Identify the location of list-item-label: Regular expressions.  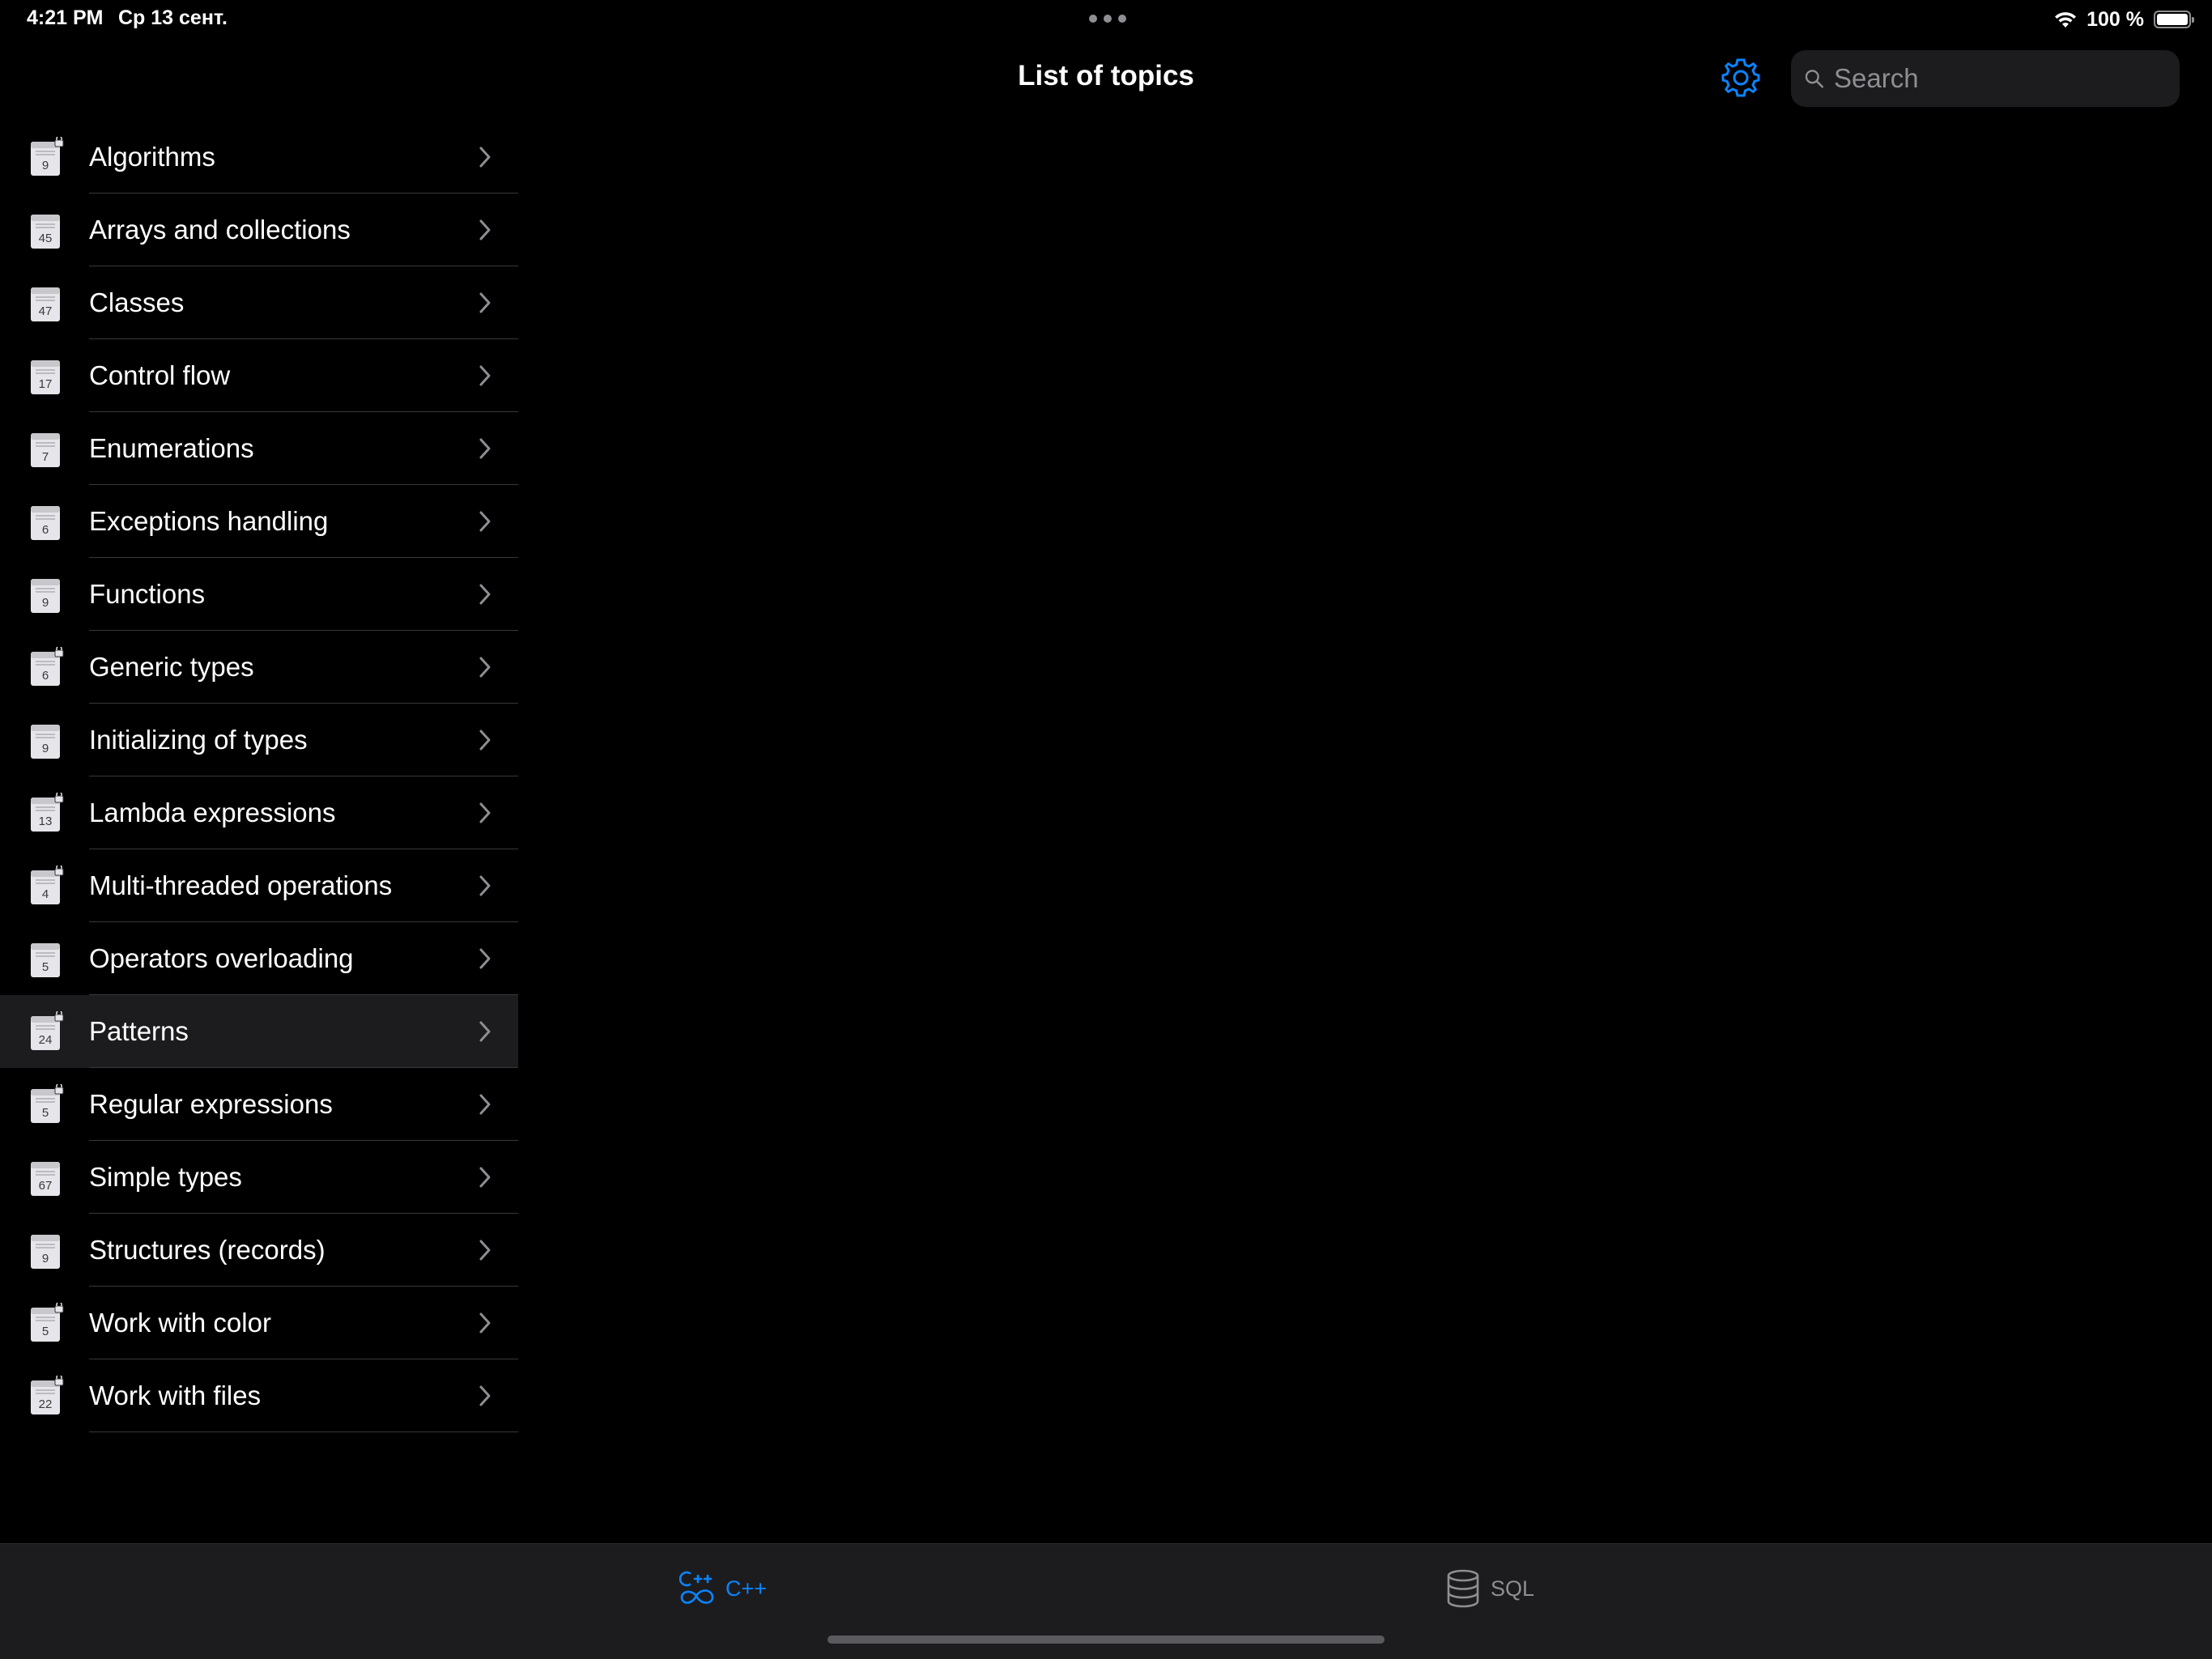
(211, 1104).